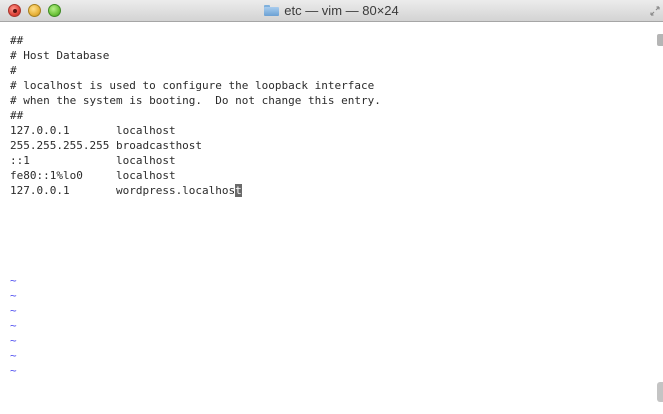  Describe the element at coordinates (13, 70) in the screenshot. I see `buffer-line: #` at that location.